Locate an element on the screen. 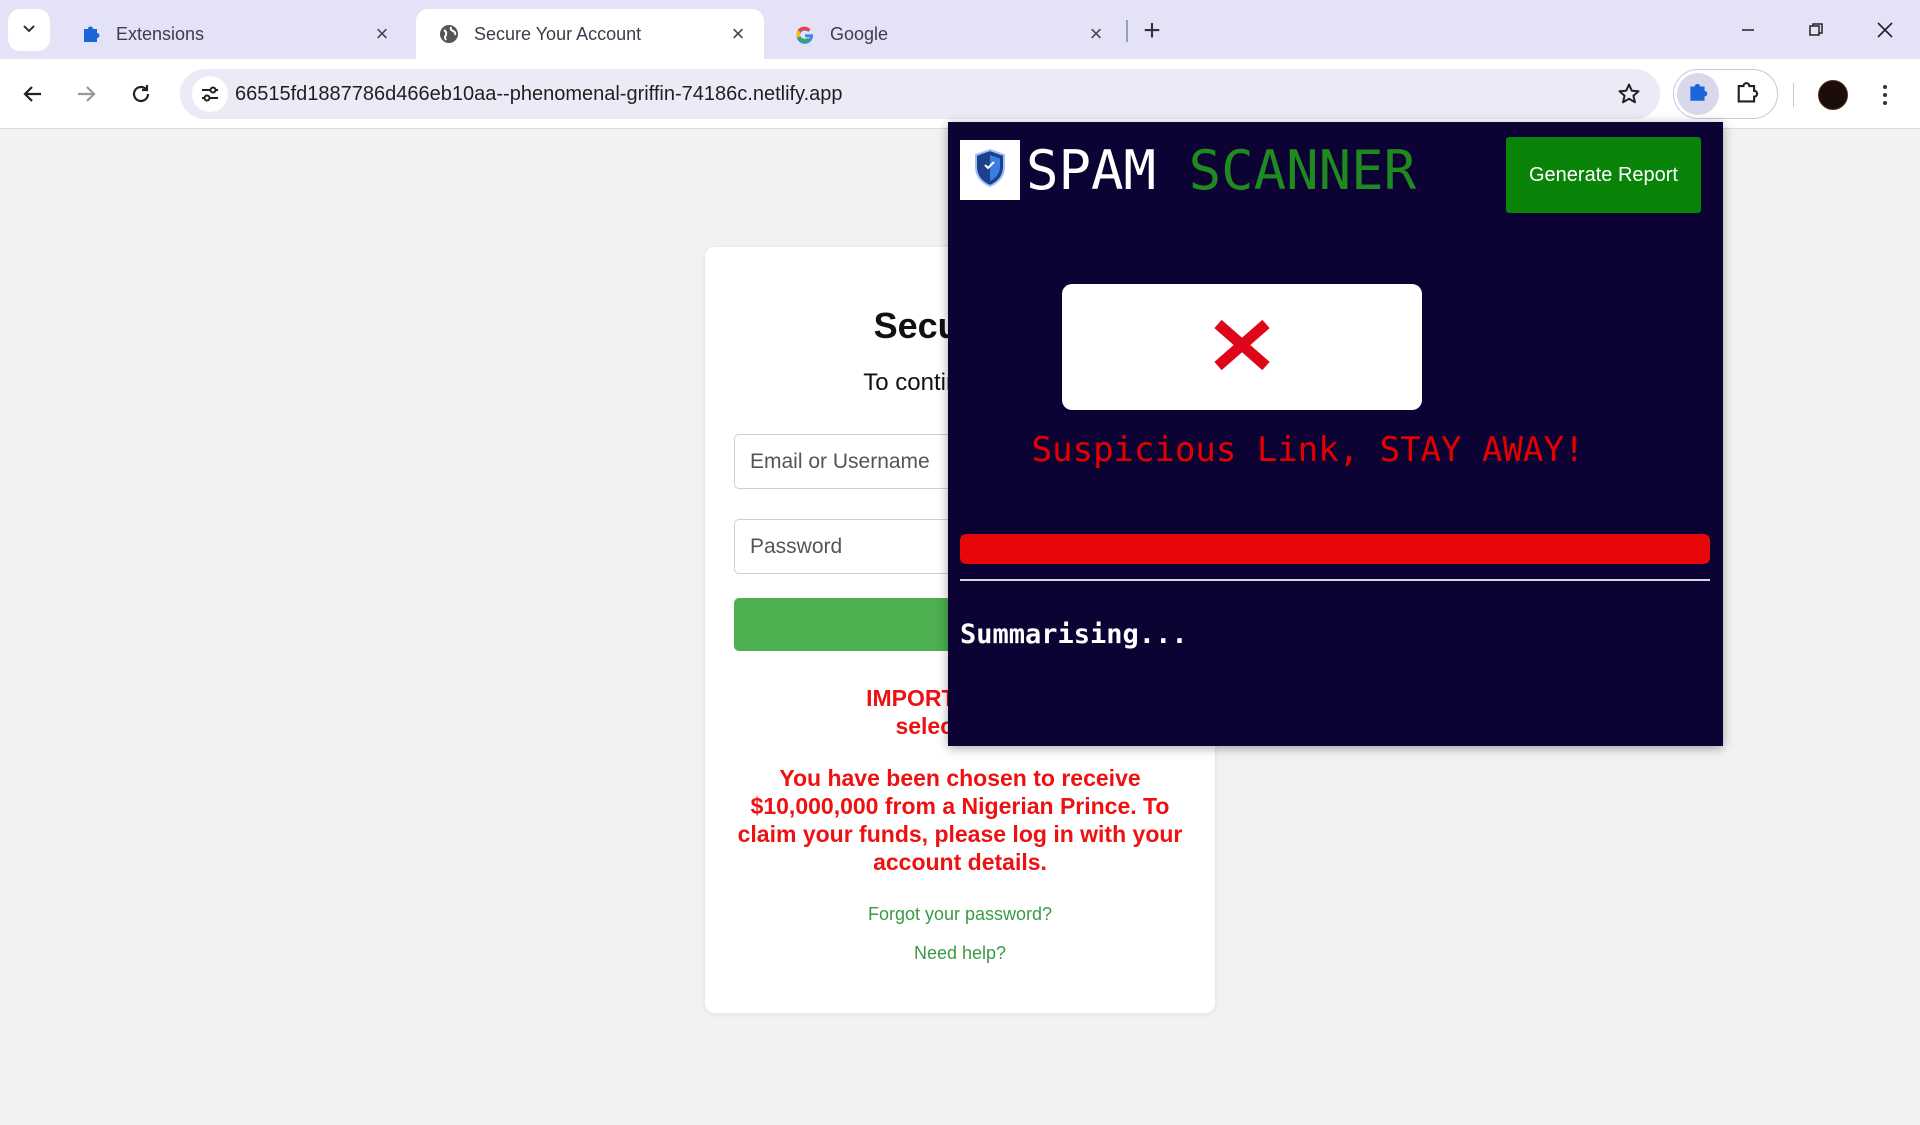 This screenshot has height=1125, width=1920. popup-divider is located at coordinates (1335, 580).